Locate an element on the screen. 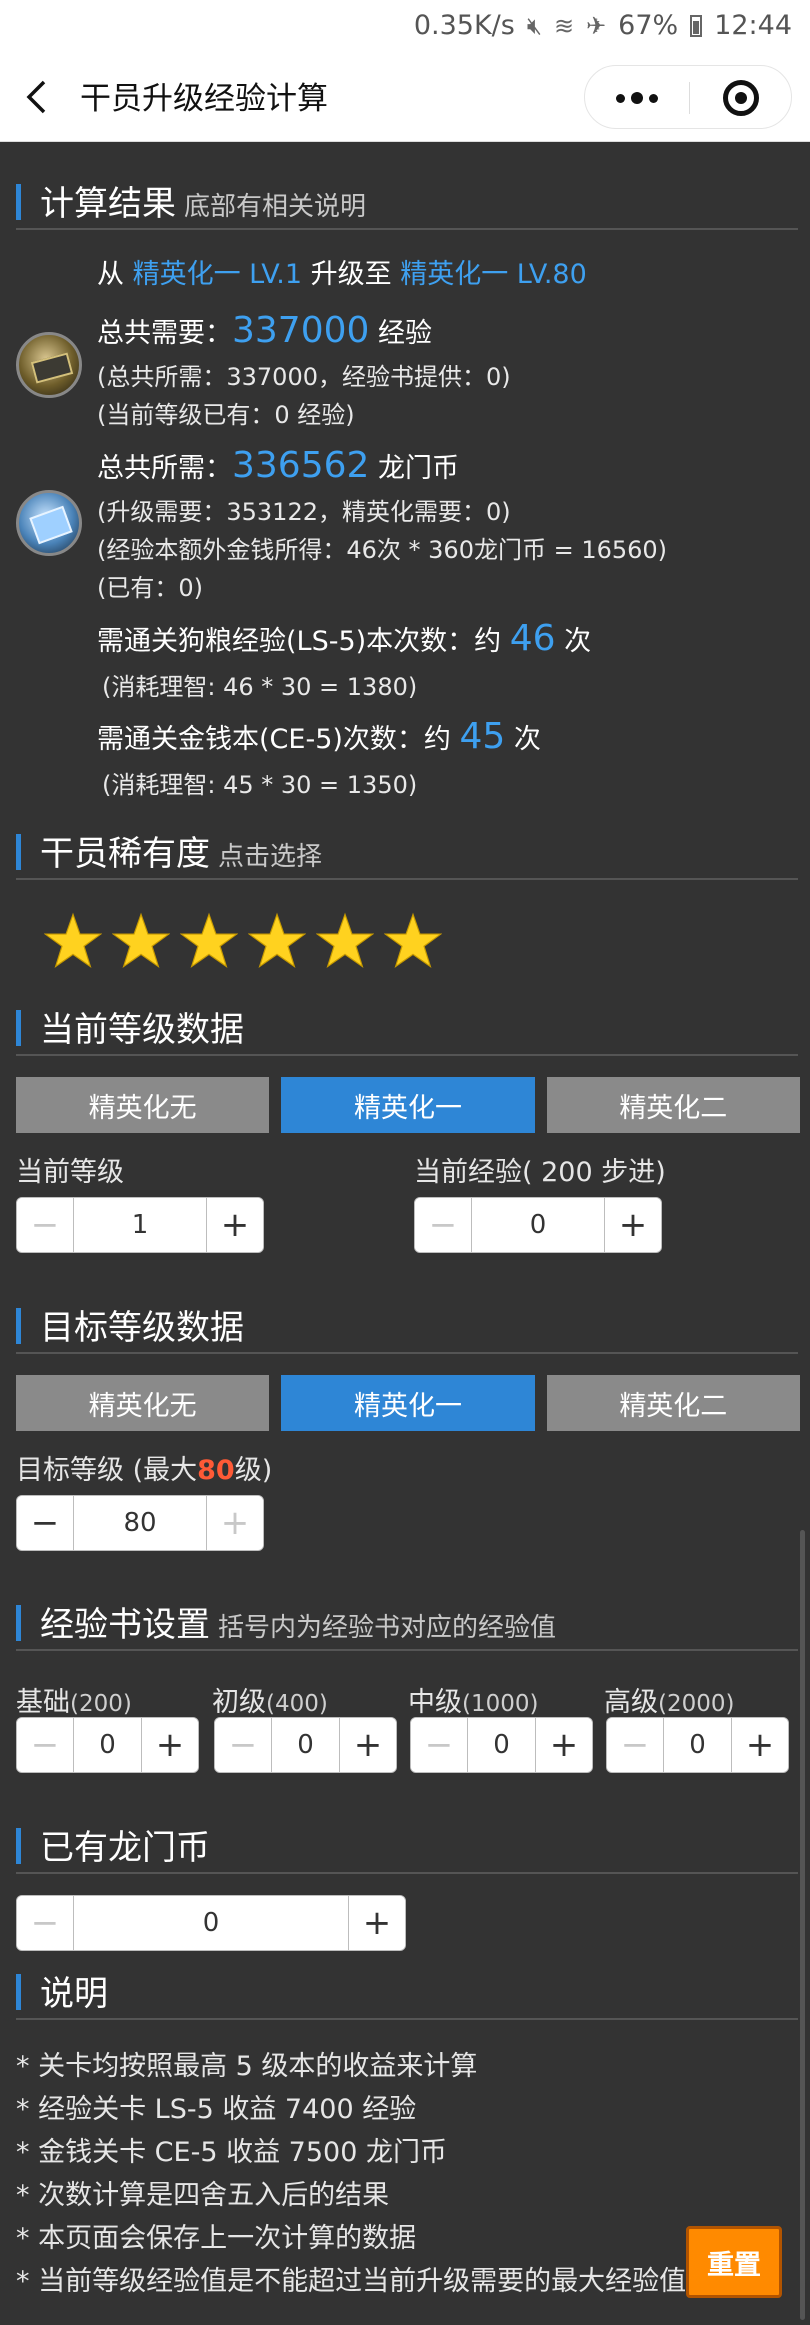  book-exp: (200) is located at coordinates (101, 1704).